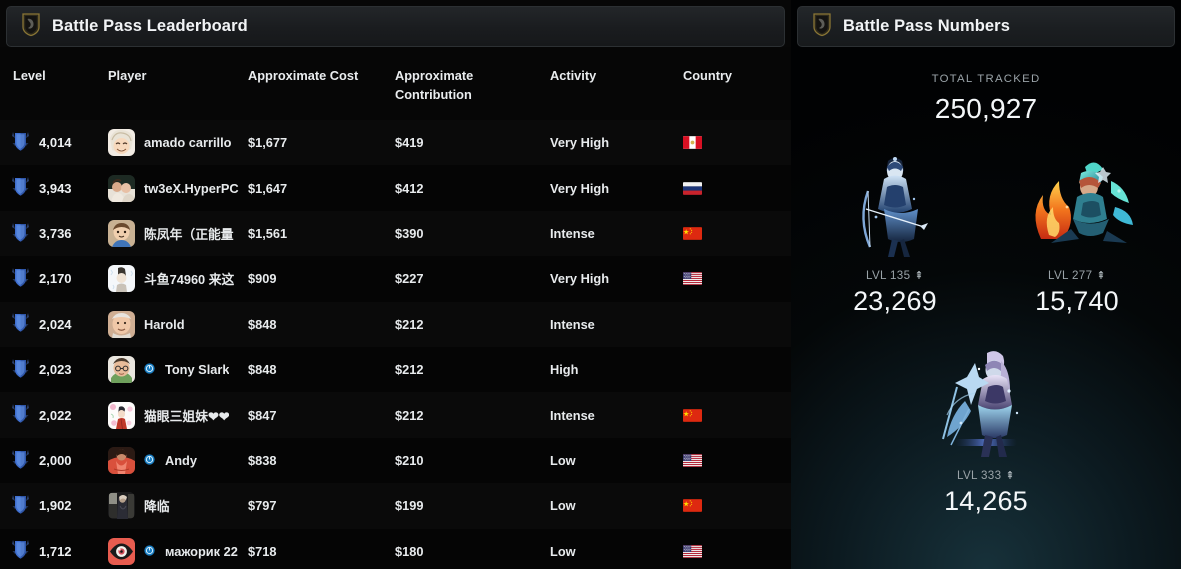  What do you see at coordinates (572, 324) in the screenshot?
I see `cell-activity: Intense` at bounding box center [572, 324].